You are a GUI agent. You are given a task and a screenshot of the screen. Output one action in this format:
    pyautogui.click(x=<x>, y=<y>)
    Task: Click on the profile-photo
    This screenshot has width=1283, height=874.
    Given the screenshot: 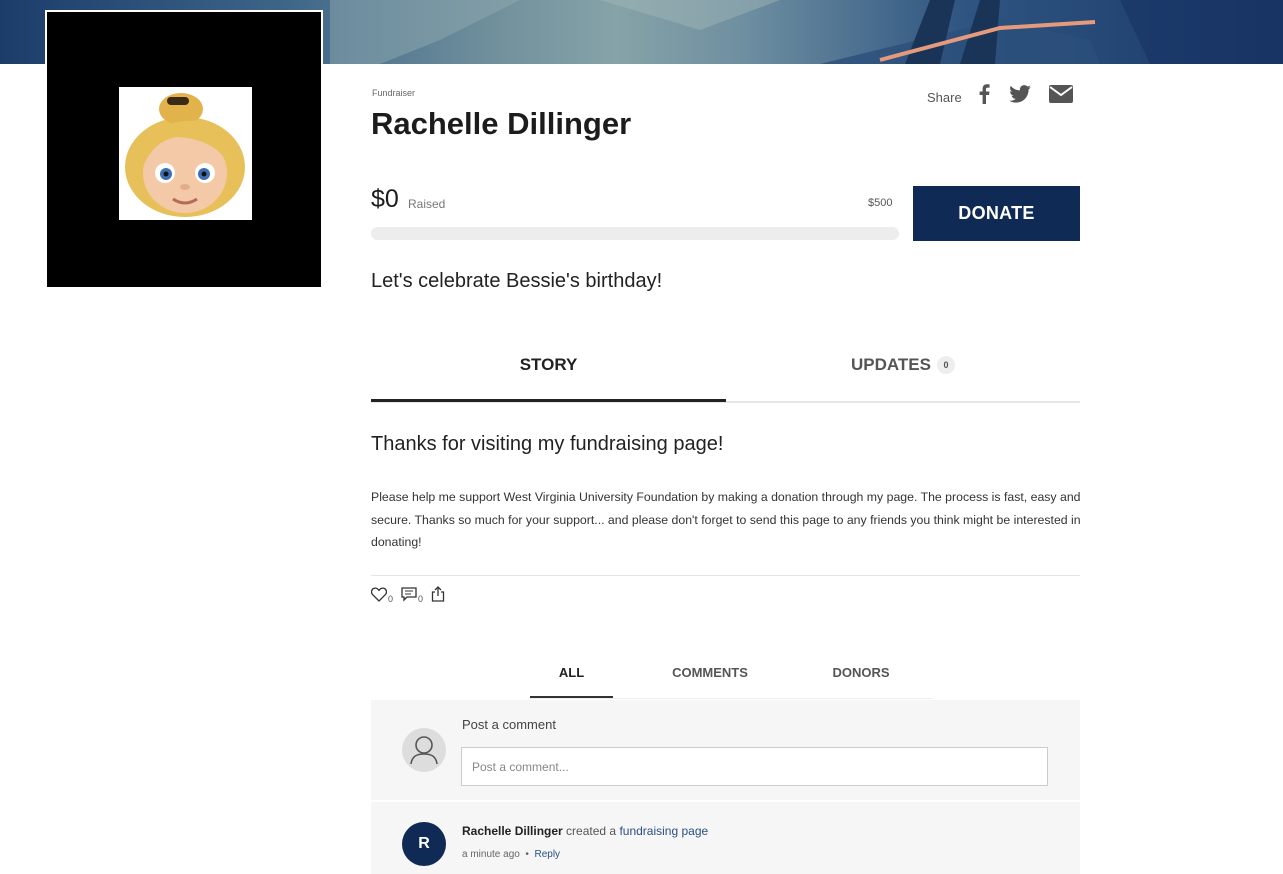 What is the action you would take?
    pyautogui.click(x=185, y=153)
    